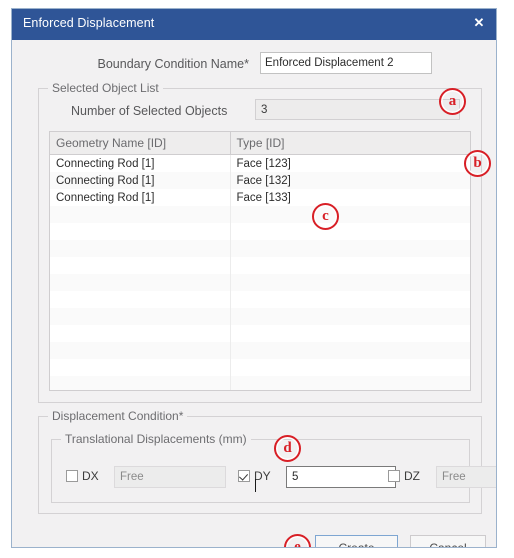  I want to click on label-dz: DZ, so click(412, 476).